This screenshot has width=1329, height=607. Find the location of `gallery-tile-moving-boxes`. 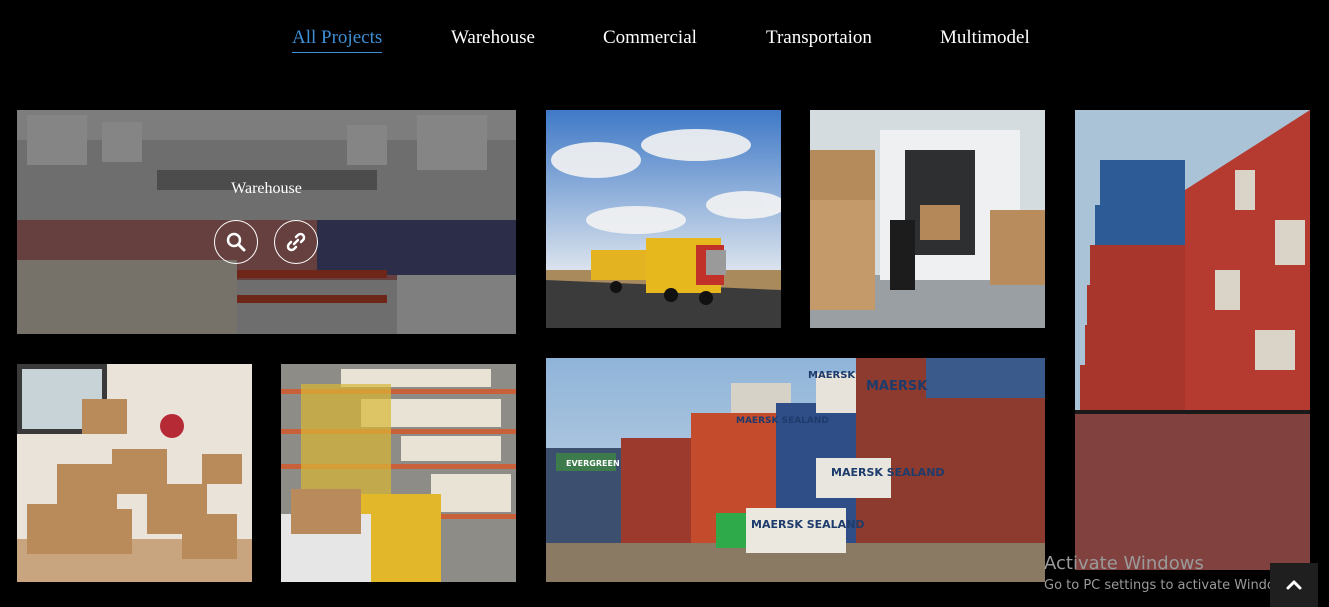

gallery-tile-moving-boxes is located at coordinates (134, 473).